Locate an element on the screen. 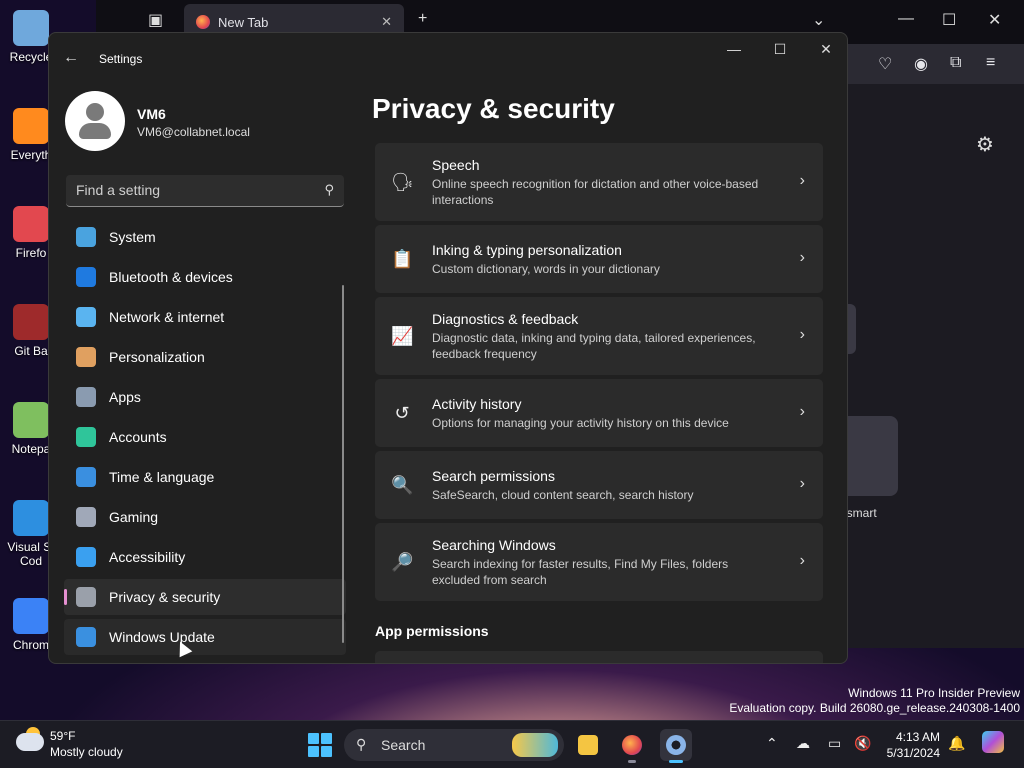  sidebar-item-privacy-security: Privacy & security is located at coordinates (205, 597).